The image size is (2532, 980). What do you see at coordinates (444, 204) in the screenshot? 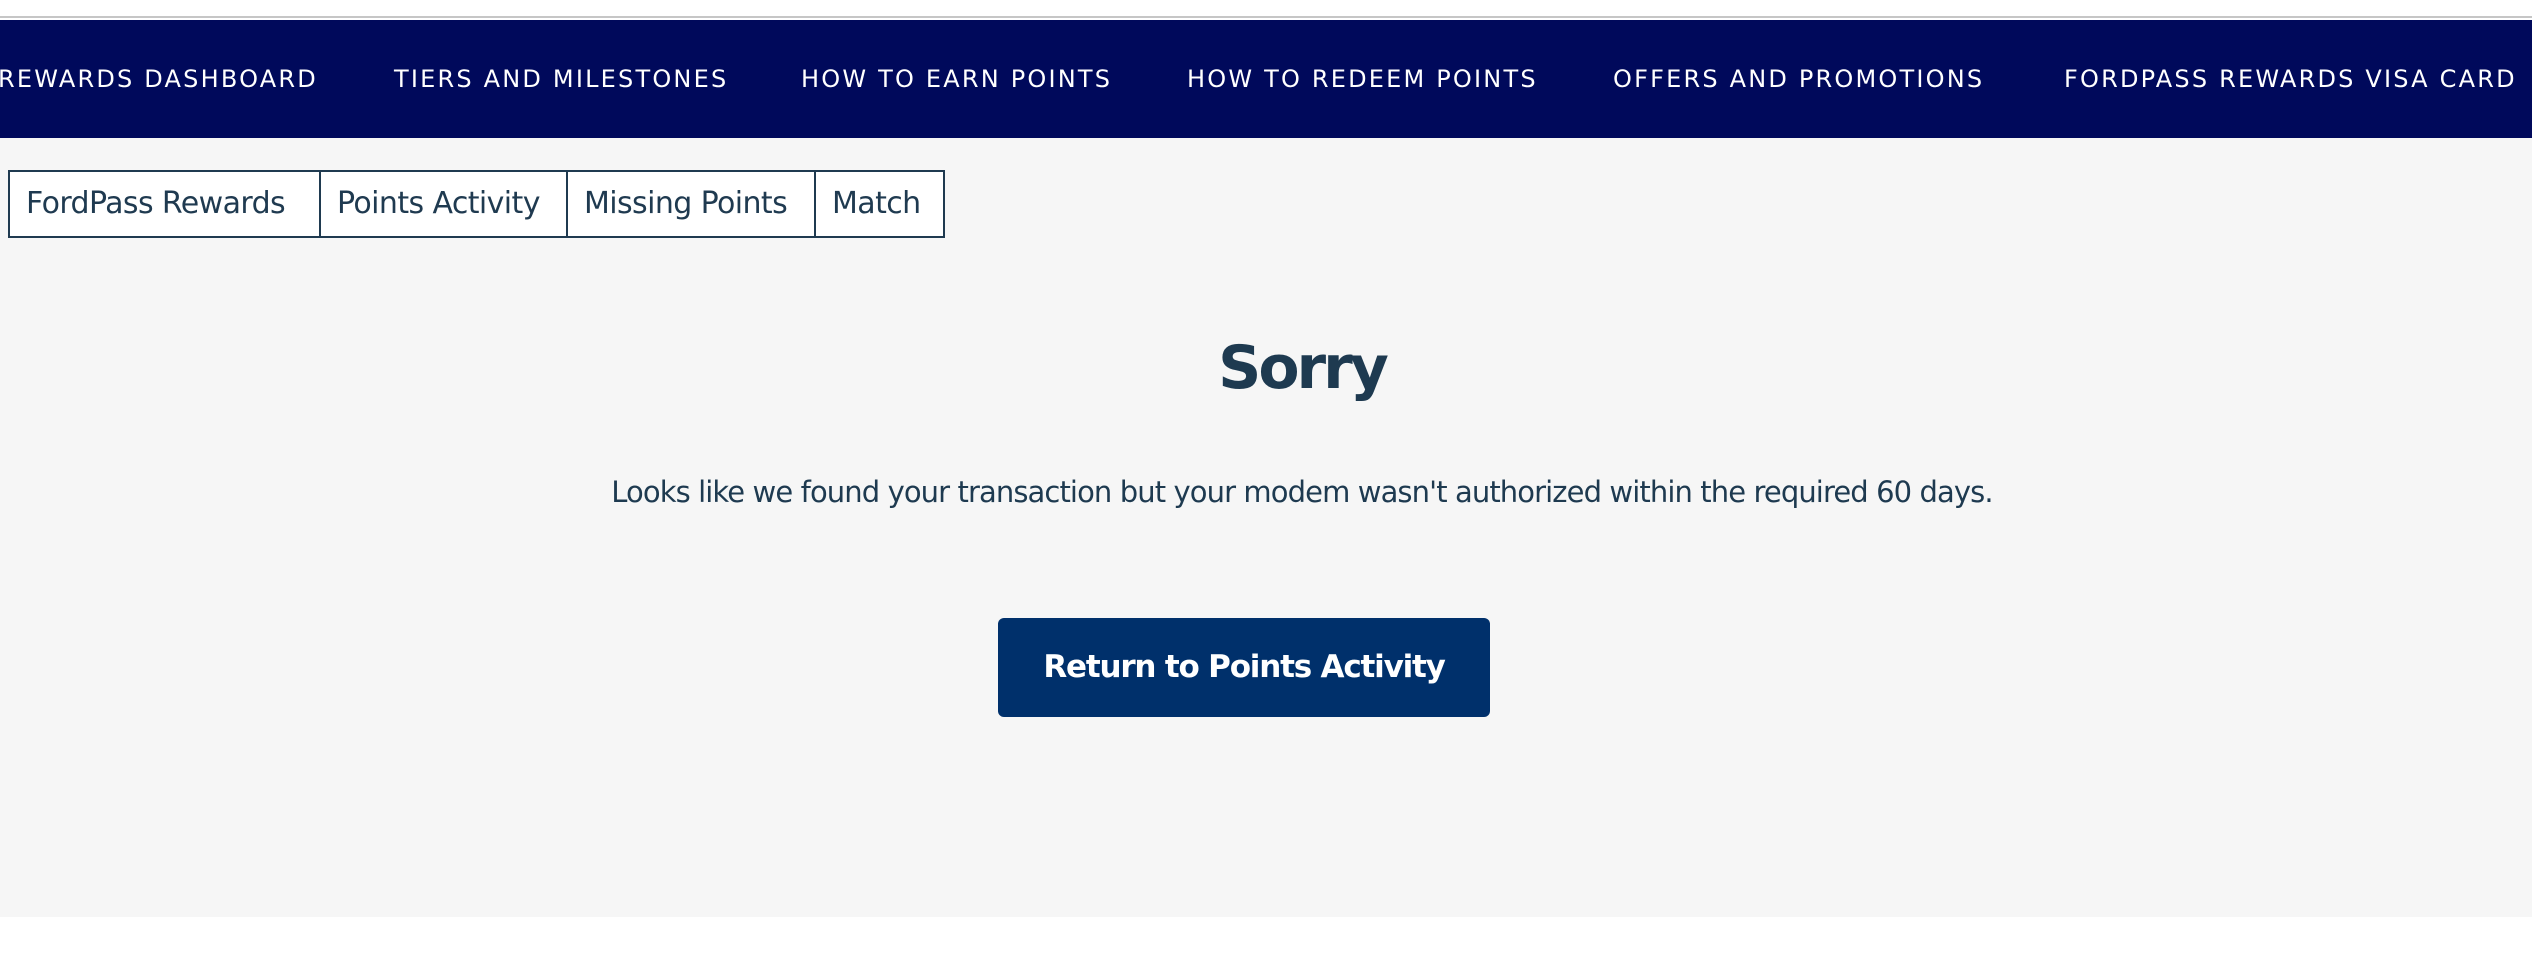
I see `breadcrumb-item-points-activity: Points Activity` at bounding box center [444, 204].